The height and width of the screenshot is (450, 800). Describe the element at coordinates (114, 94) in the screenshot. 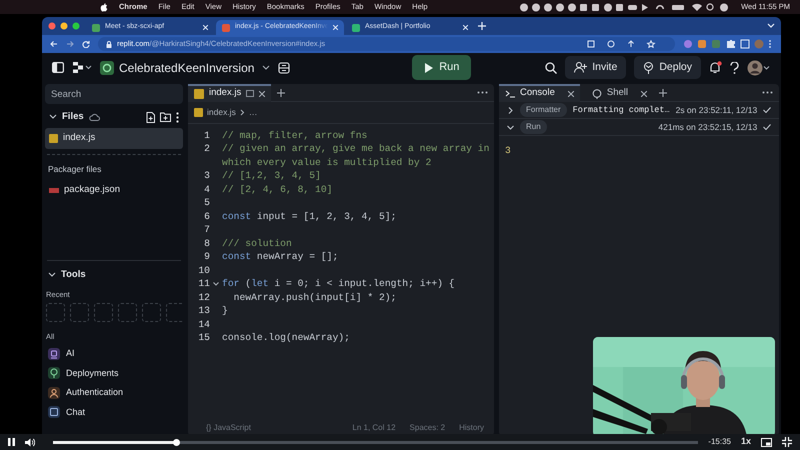

I see `search-field: Search` at that location.